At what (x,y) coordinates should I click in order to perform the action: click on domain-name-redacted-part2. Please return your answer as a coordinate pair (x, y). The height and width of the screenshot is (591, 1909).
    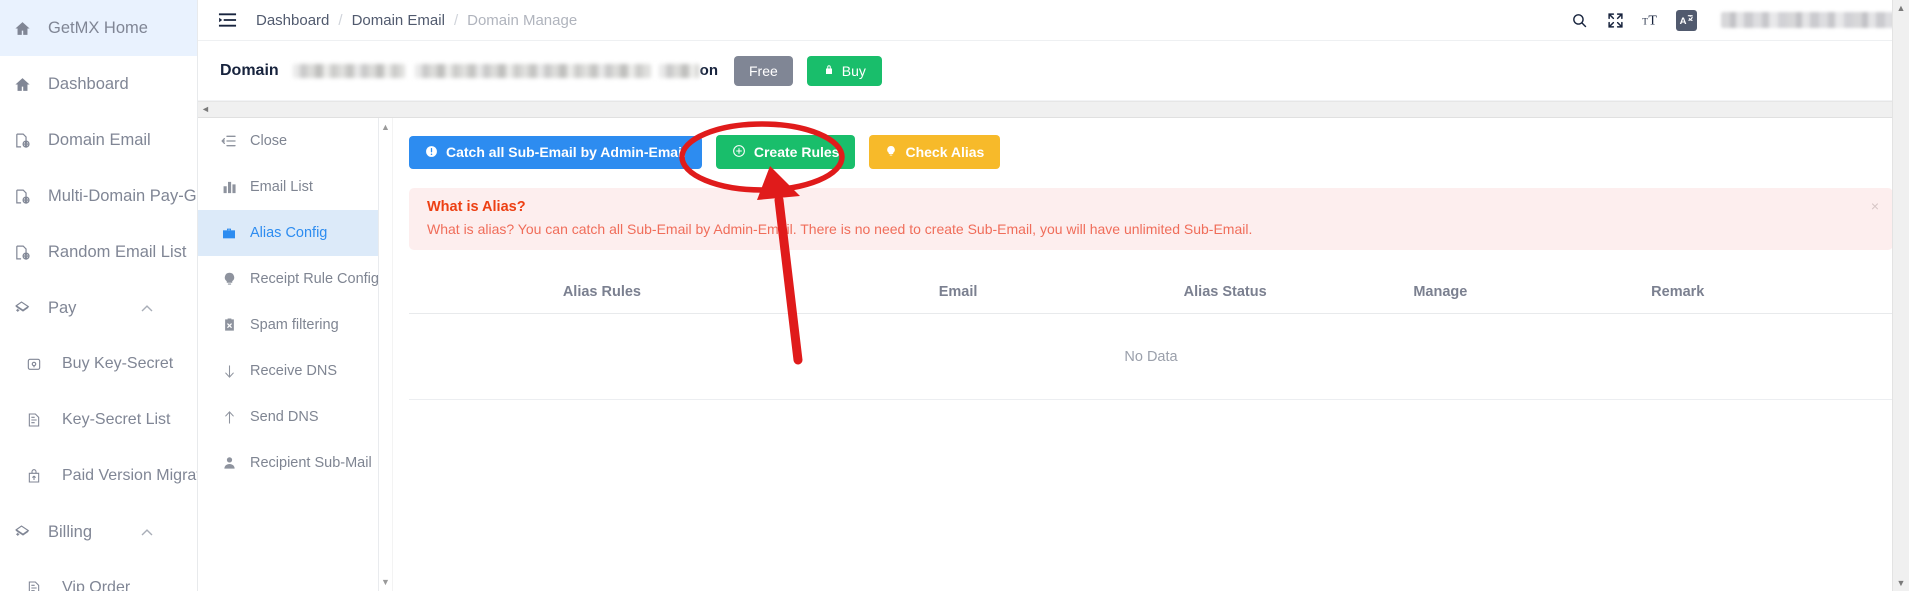
    Looking at the image, I should click on (532, 70).